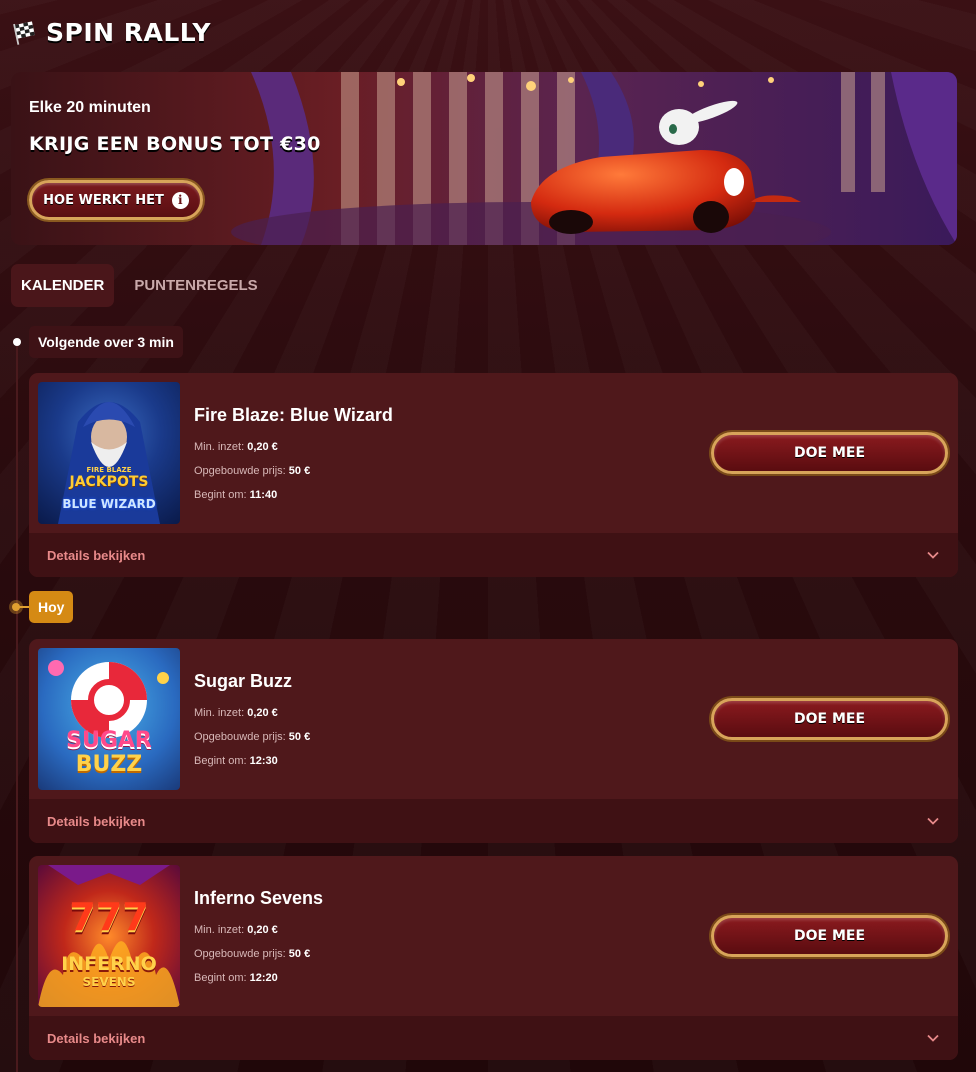 The height and width of the screenshot is (1072, 976). I want to click on banner-text: Elke 20 minuten KRIJG EEN BONUS TOT €30, so click(175, 127).